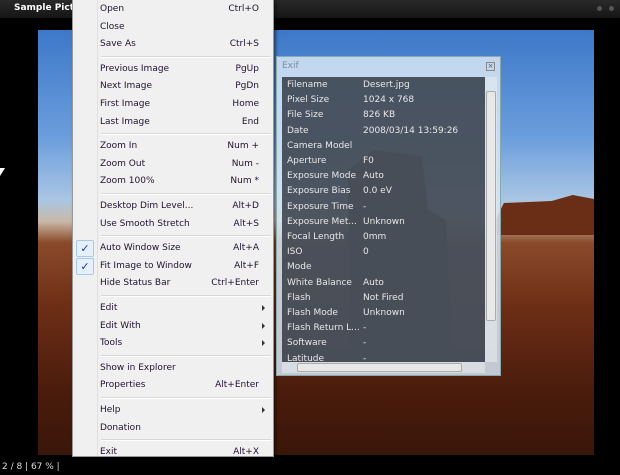  I want to click on exif-row: Flash Not Fired, so click(383, 299).